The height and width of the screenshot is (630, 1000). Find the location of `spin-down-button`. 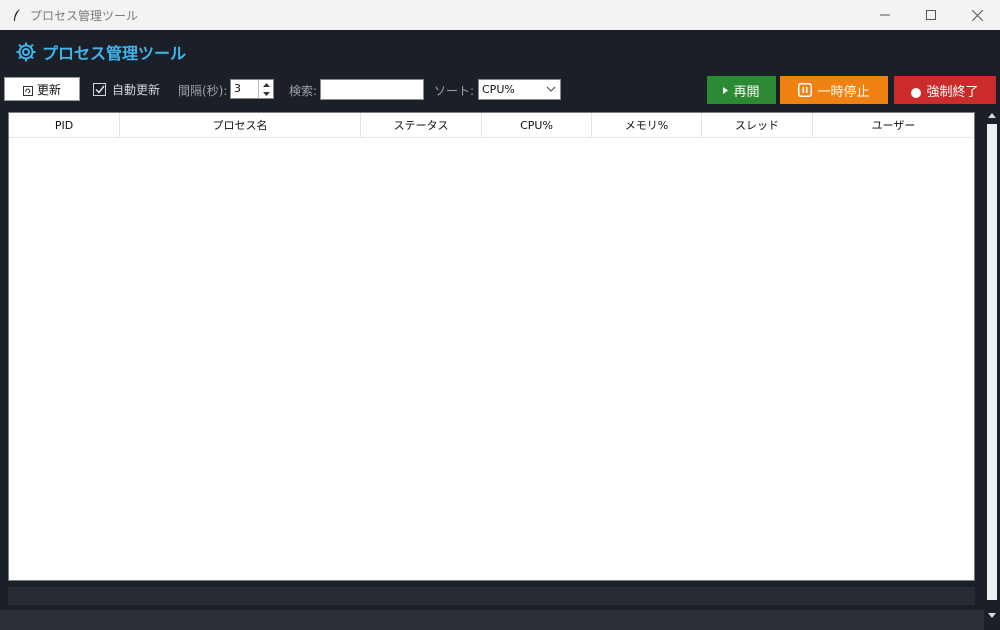

spin-down-button is located at coordinates (266, 93).